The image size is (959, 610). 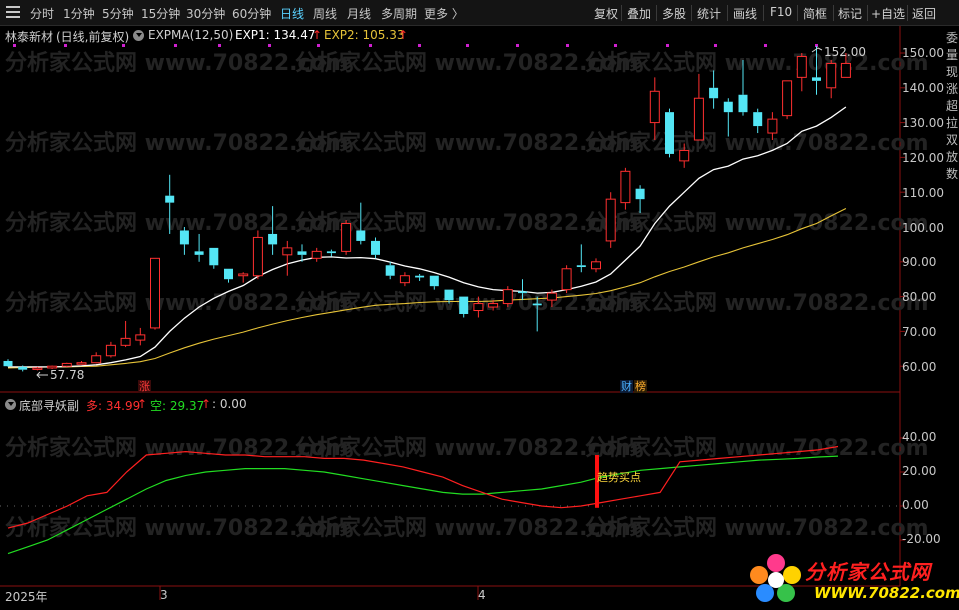 What do you see at coordinates (923, 193) in the screenshot?
I see `price-tick: 110.00` at bounding box center [923, 193].